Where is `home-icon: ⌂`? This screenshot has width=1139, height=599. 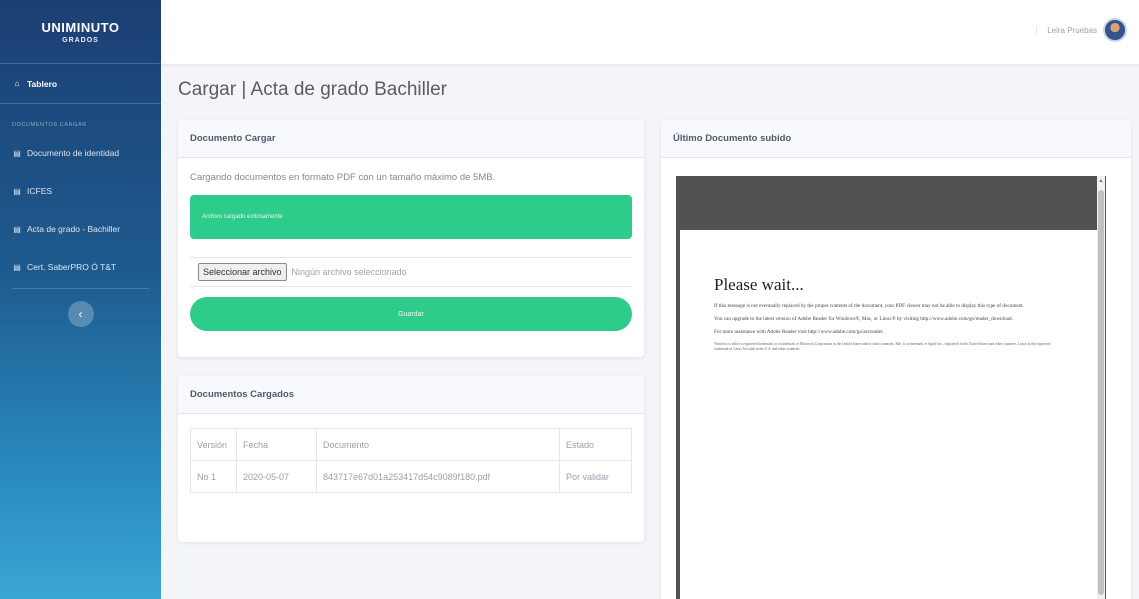
home-icon: ⌂ is located at coordinates (17, 83).